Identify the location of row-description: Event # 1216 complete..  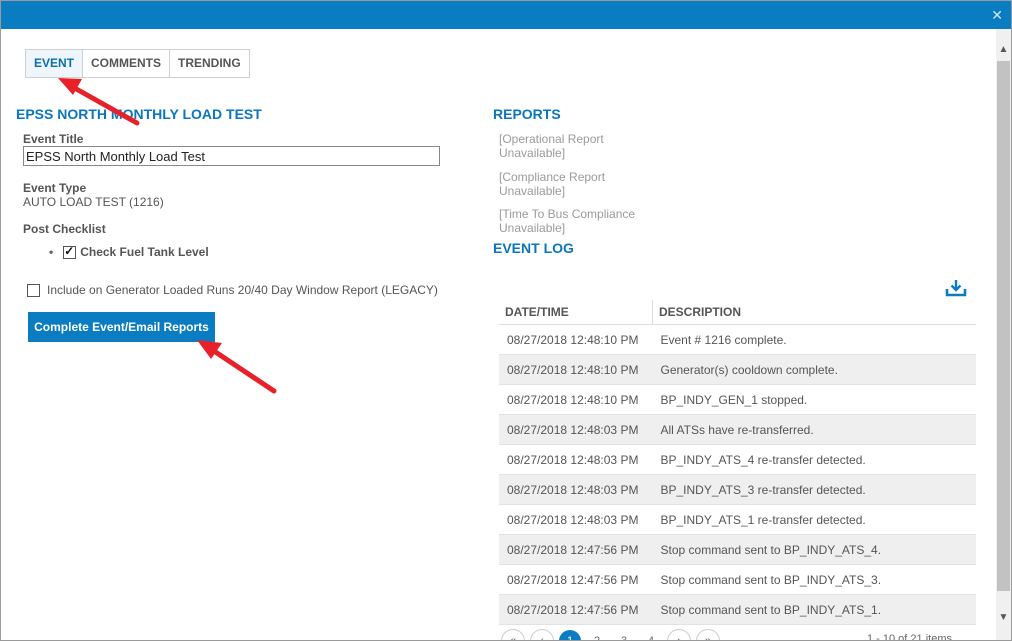
(814, 339).